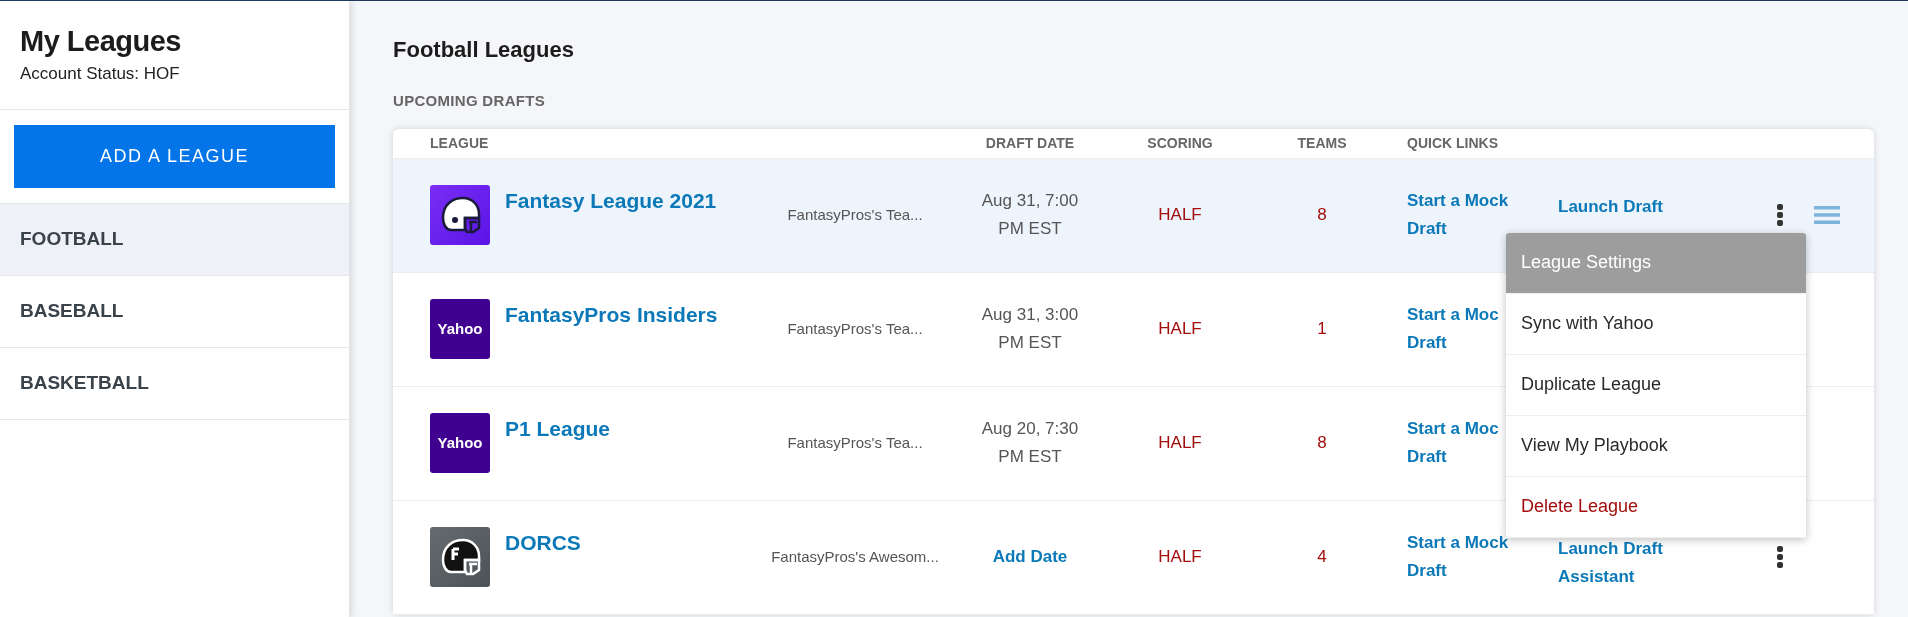 The width and height of the screenshot is (1908, 617). What do you see at coordinates (611, 200) in the screenshot?
I see `league-name-link: Fantasy League 2021` at bounding box center [611, 200].